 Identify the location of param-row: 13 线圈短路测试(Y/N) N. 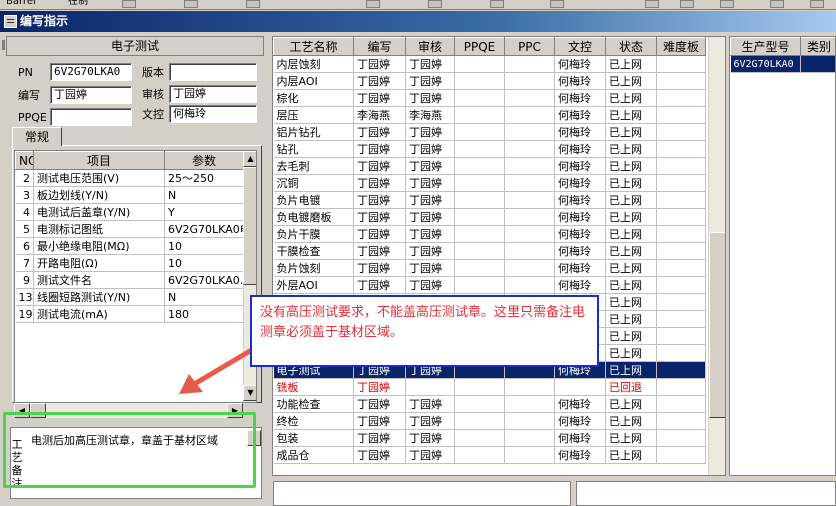
(129, 297).